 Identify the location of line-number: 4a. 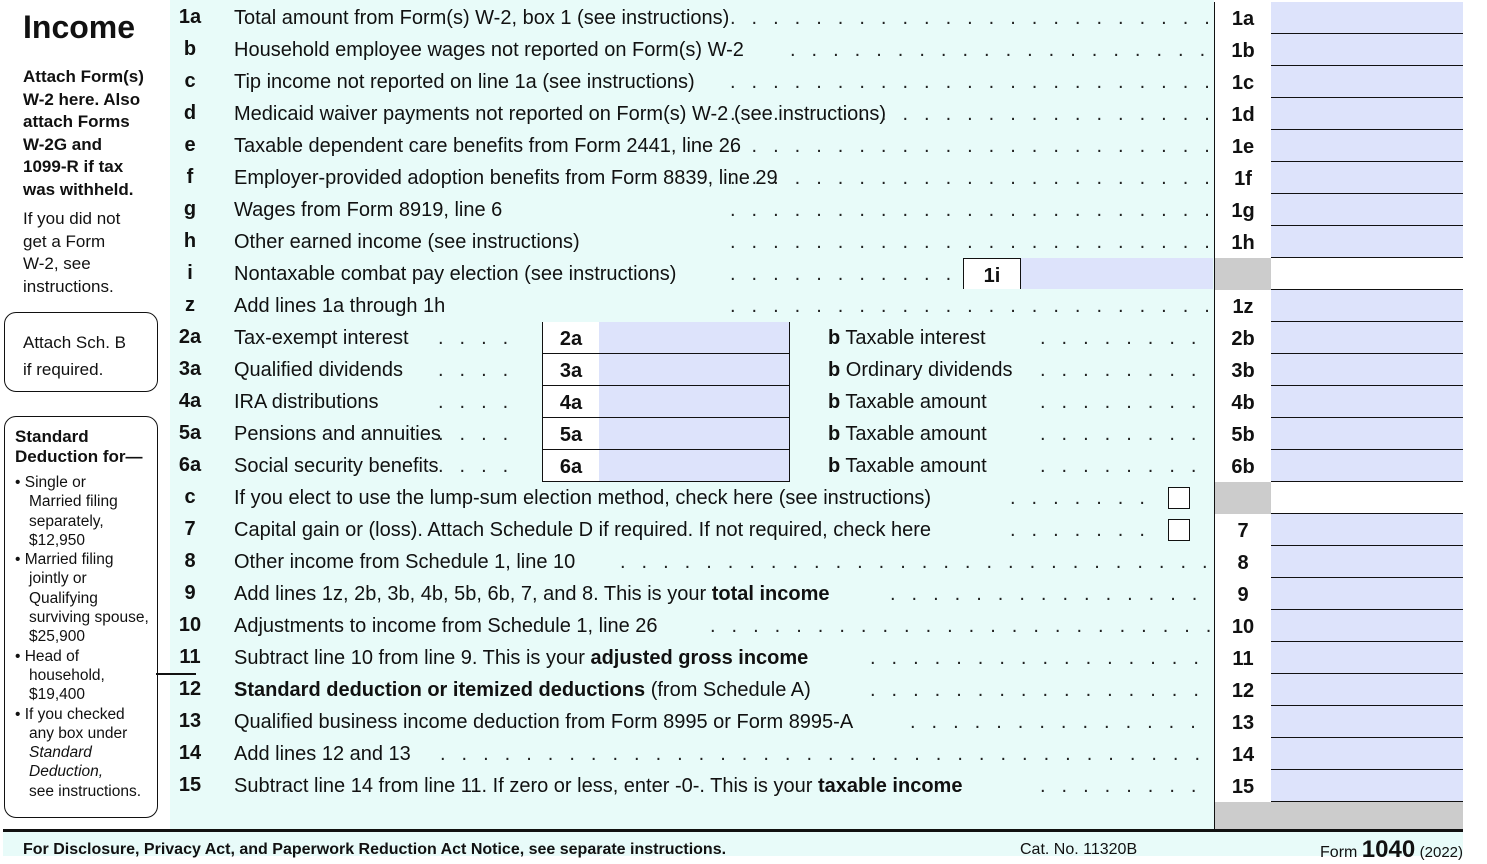
(190, 401).